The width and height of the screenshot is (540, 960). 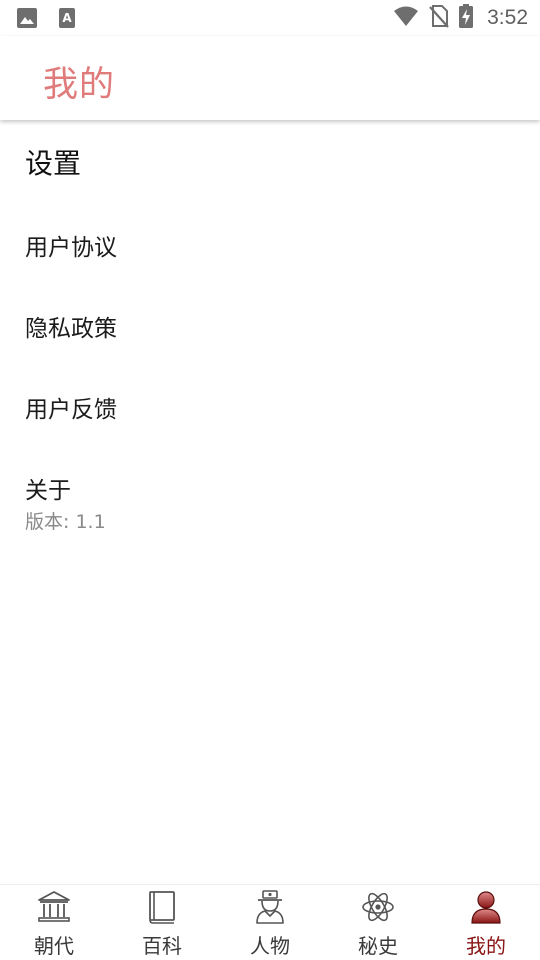 I want to click on nav-item-encyclopedia: 百科, so click(x=162, y=922).